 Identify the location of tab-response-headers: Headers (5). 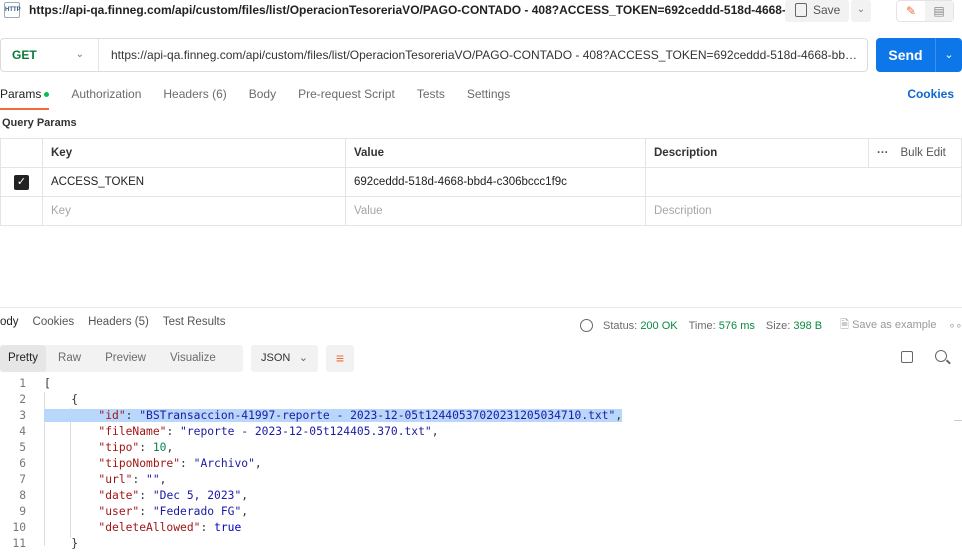
(118, 322).